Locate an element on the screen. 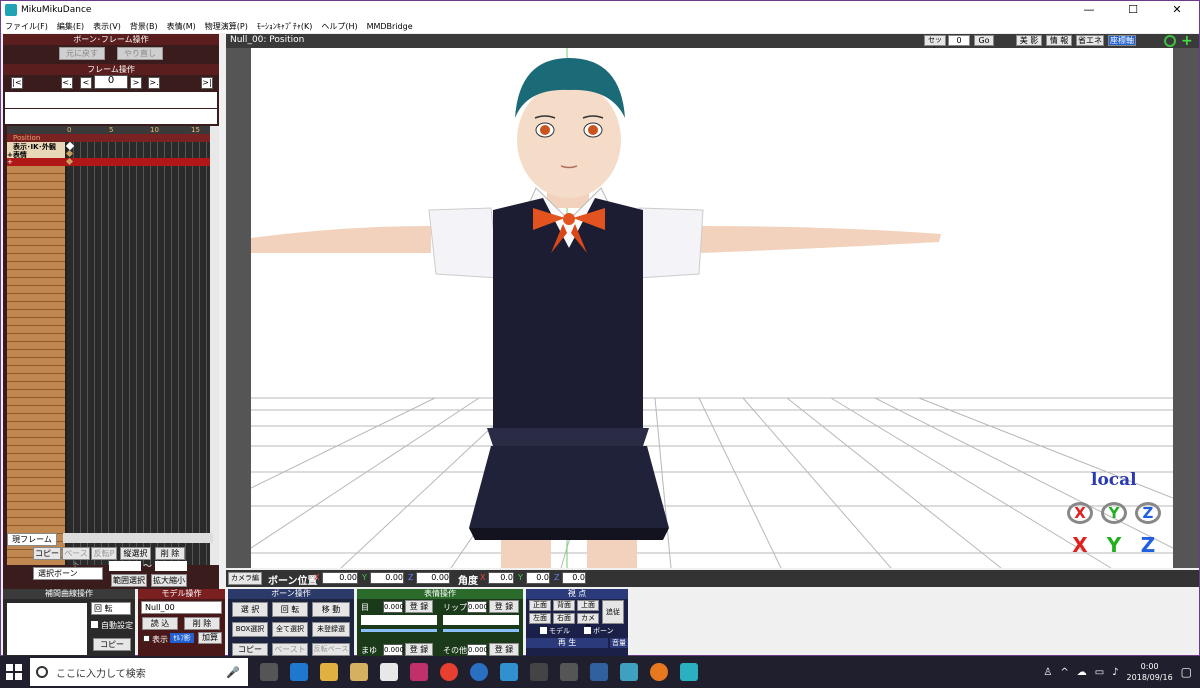 This screenshot has width=1200, height=688. prev-key-button: <. is located at coordinates (67, 83).